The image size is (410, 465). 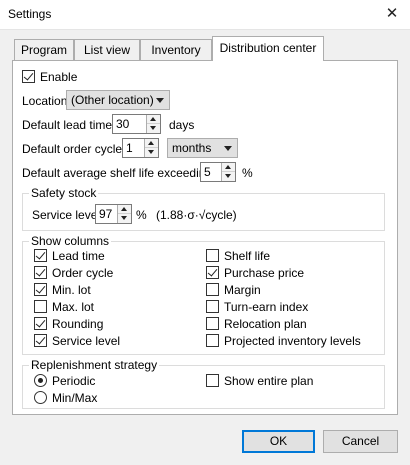 What do you see at coordinates (212, 380) in the screenshot?
I see `show-entire-plan-checkbox` at bounding box center [212, 380].